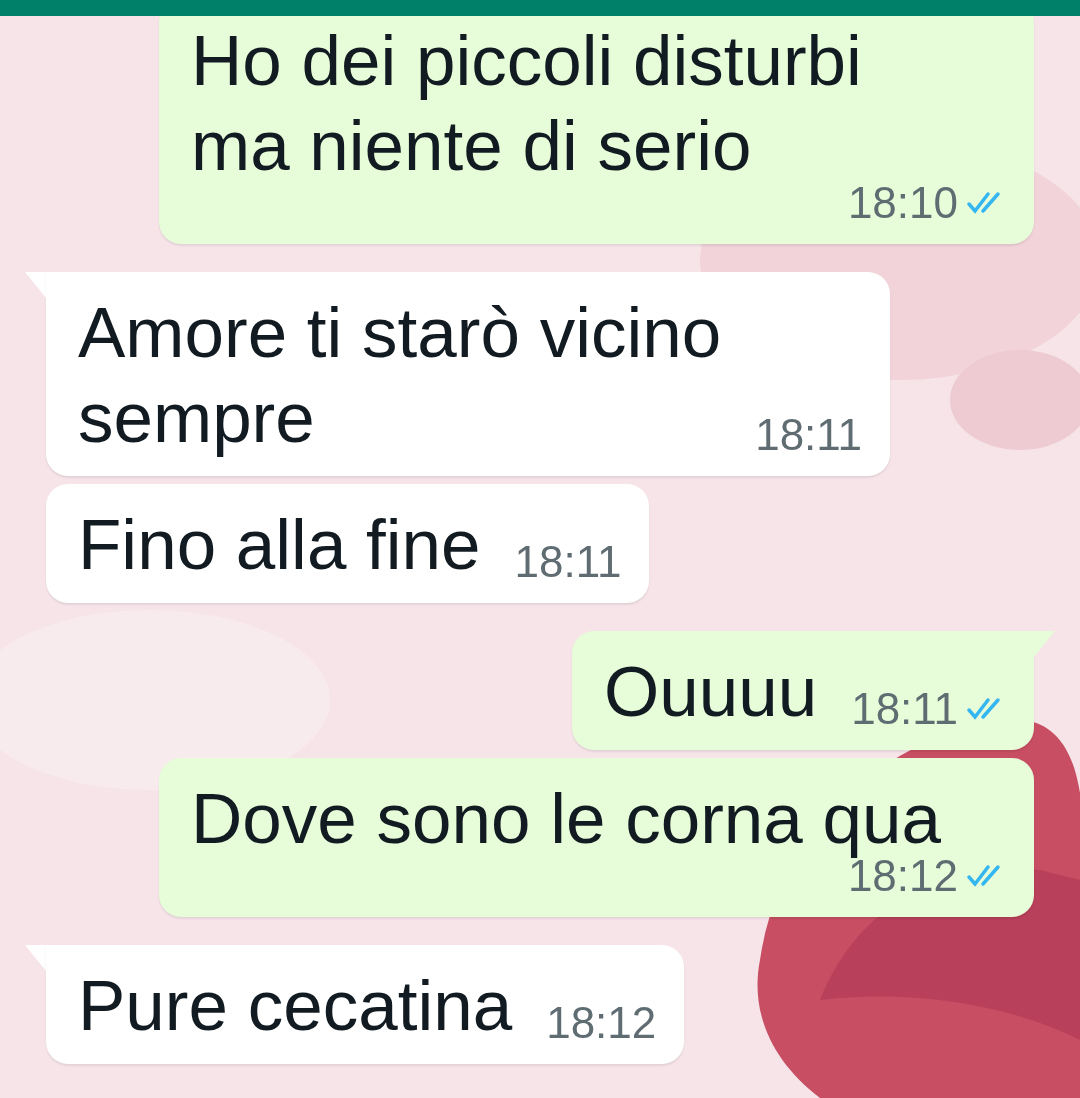 The height and width of the screenshot is (1098, 1080). Describe the element at coordinates (295, 1006) in the screenshot. I see `message-text: Pure cecatina` at that location.